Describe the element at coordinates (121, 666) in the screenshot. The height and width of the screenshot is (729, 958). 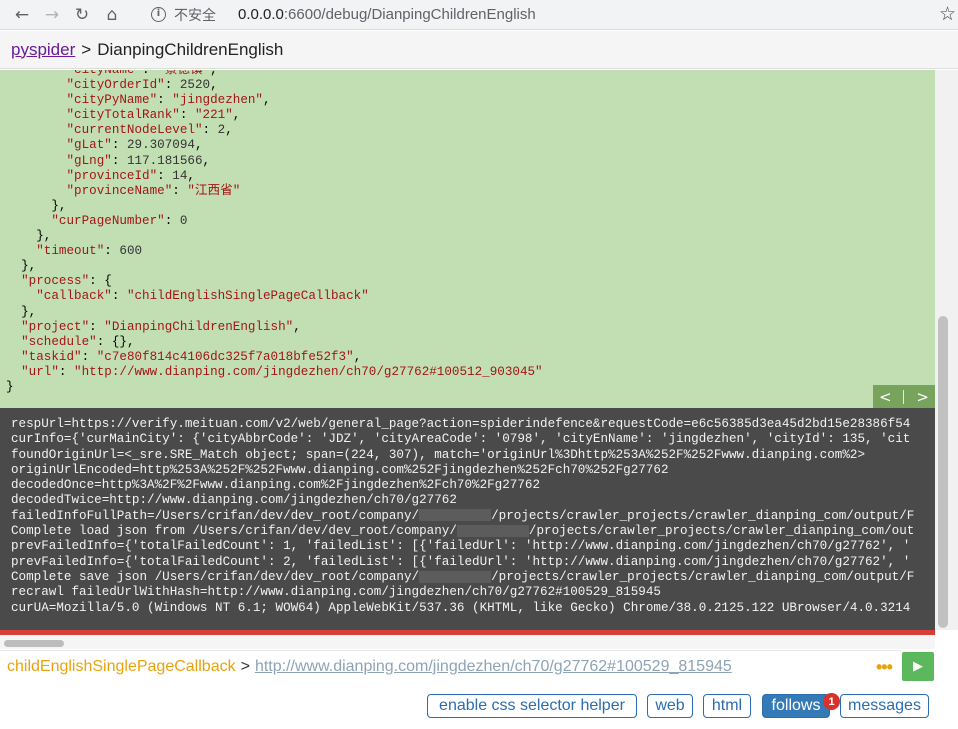
I see `callback-name: childEnglishSinglePageCallback` at that location.